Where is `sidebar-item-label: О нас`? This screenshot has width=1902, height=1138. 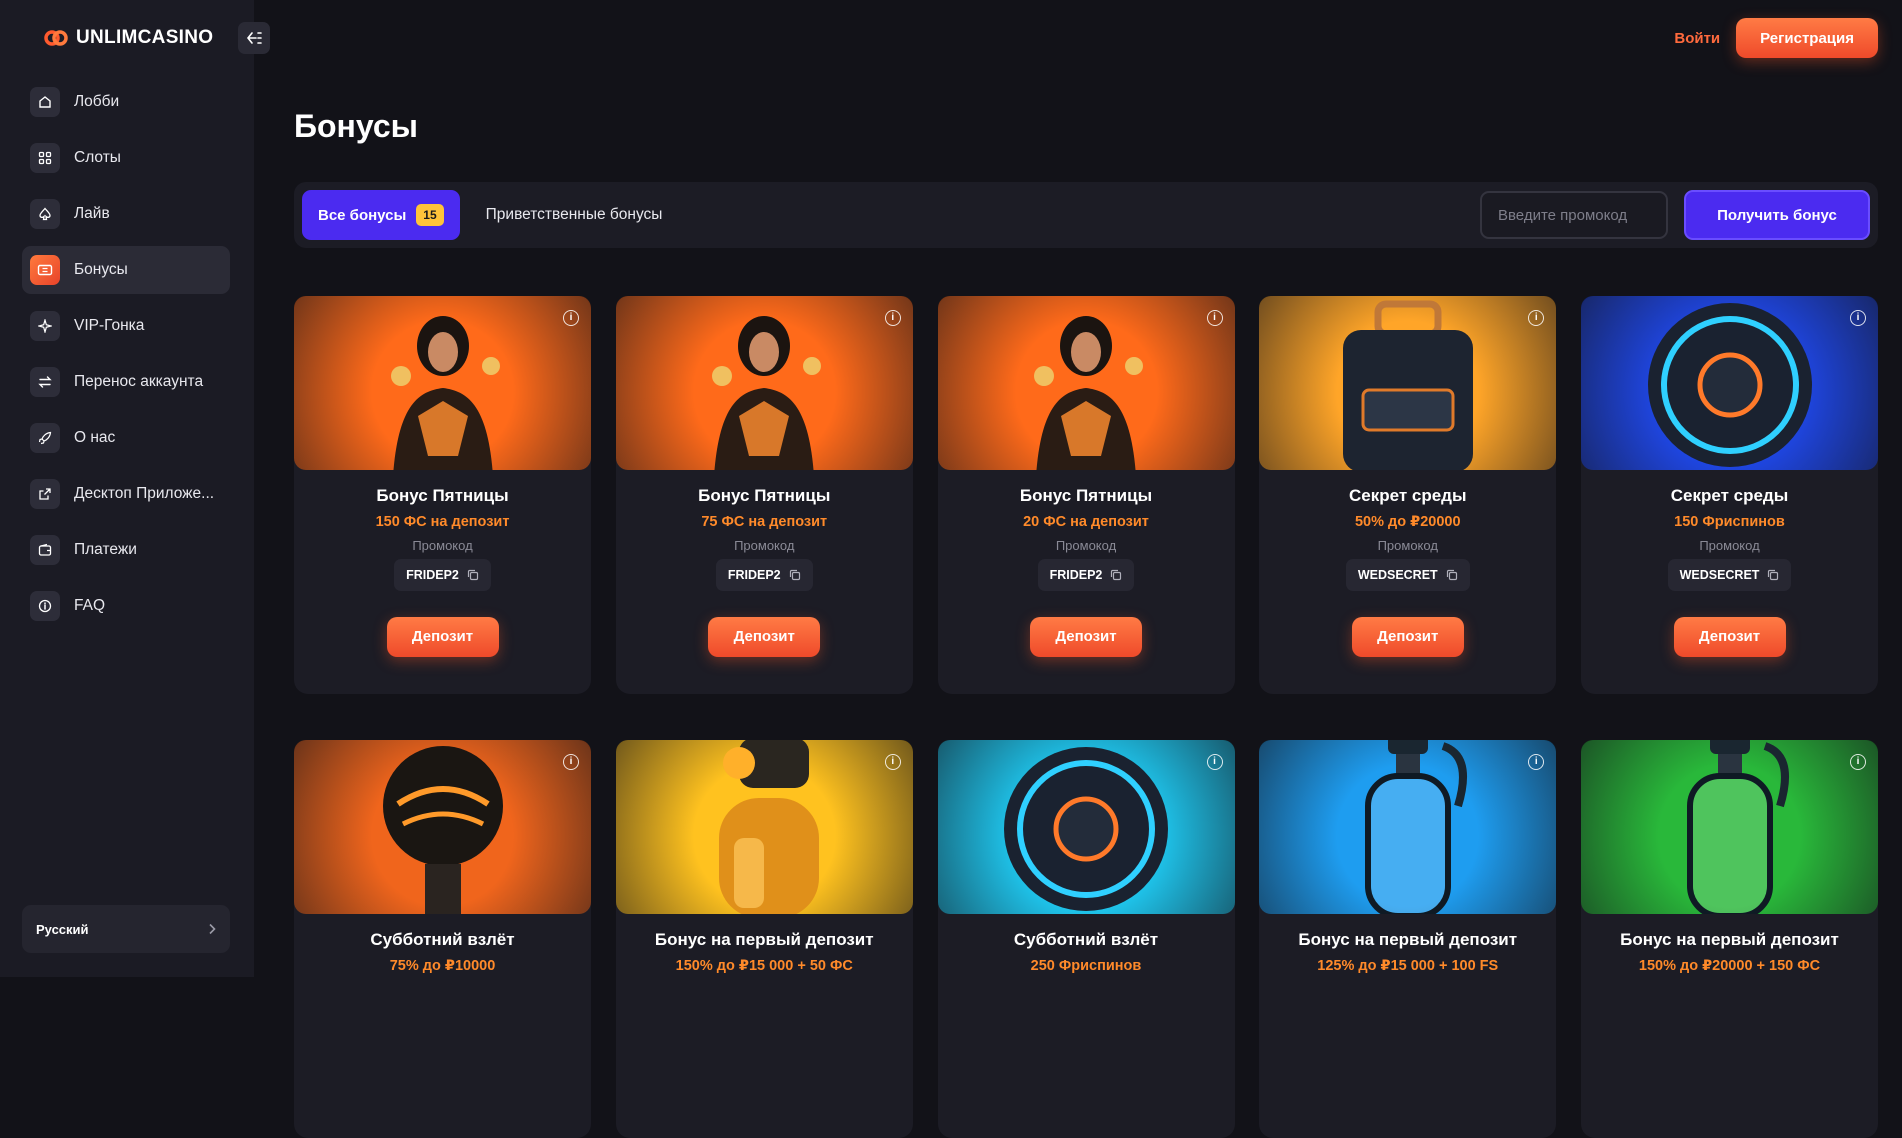
sidebar-item-label: О нас is located at coordinates (95, 437).